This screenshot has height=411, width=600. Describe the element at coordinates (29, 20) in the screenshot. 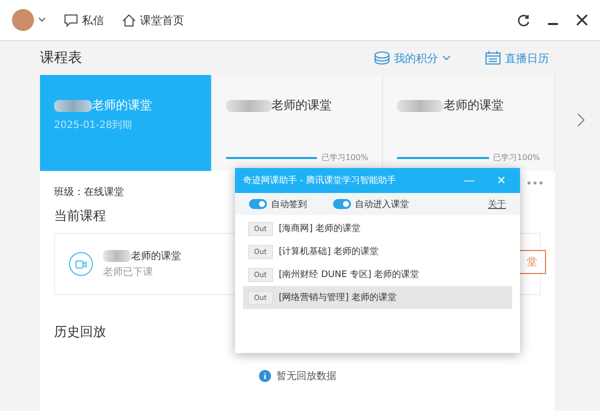

I see `avatar-menu` at that location.